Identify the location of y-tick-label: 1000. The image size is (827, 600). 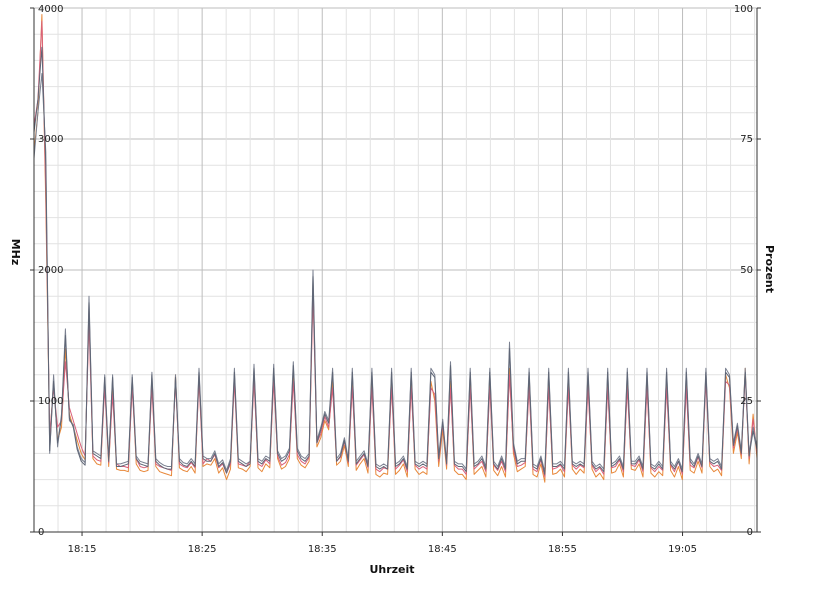
(50, 401).